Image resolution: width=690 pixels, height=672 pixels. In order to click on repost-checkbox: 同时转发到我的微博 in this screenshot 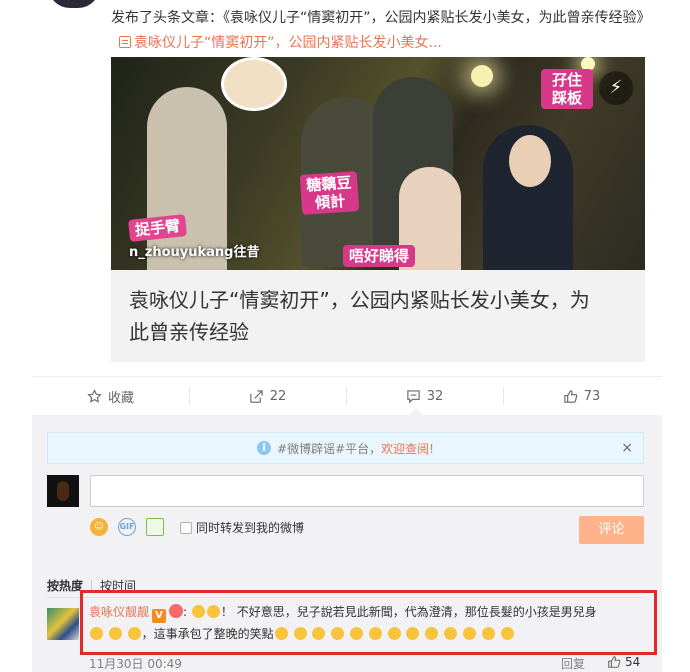, I will do `click(242, 527)`.